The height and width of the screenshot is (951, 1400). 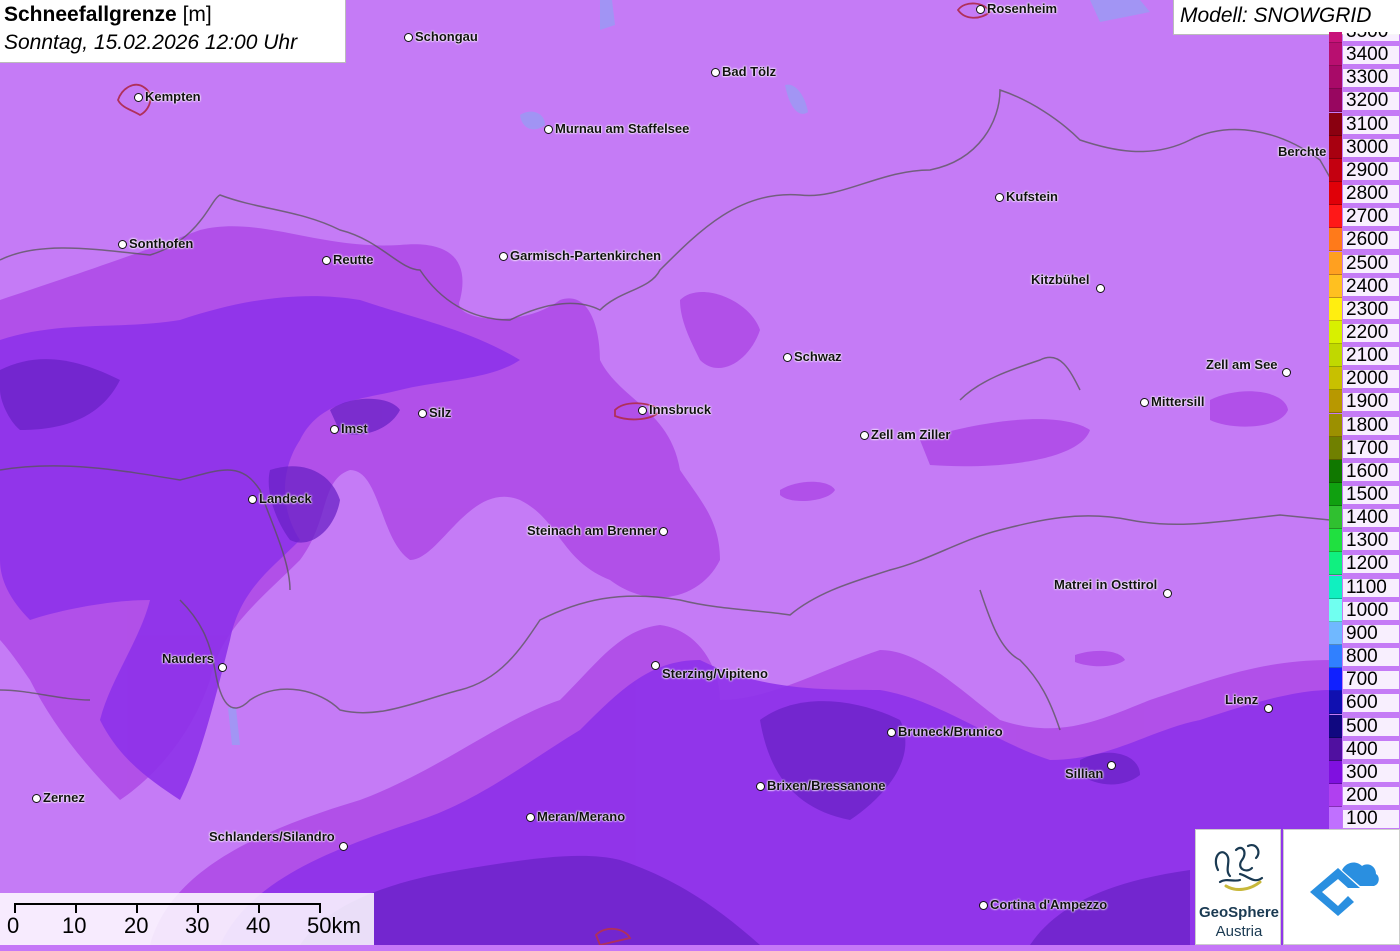 I want to click on city-label: Schwaz, so click(x=818, y=356).